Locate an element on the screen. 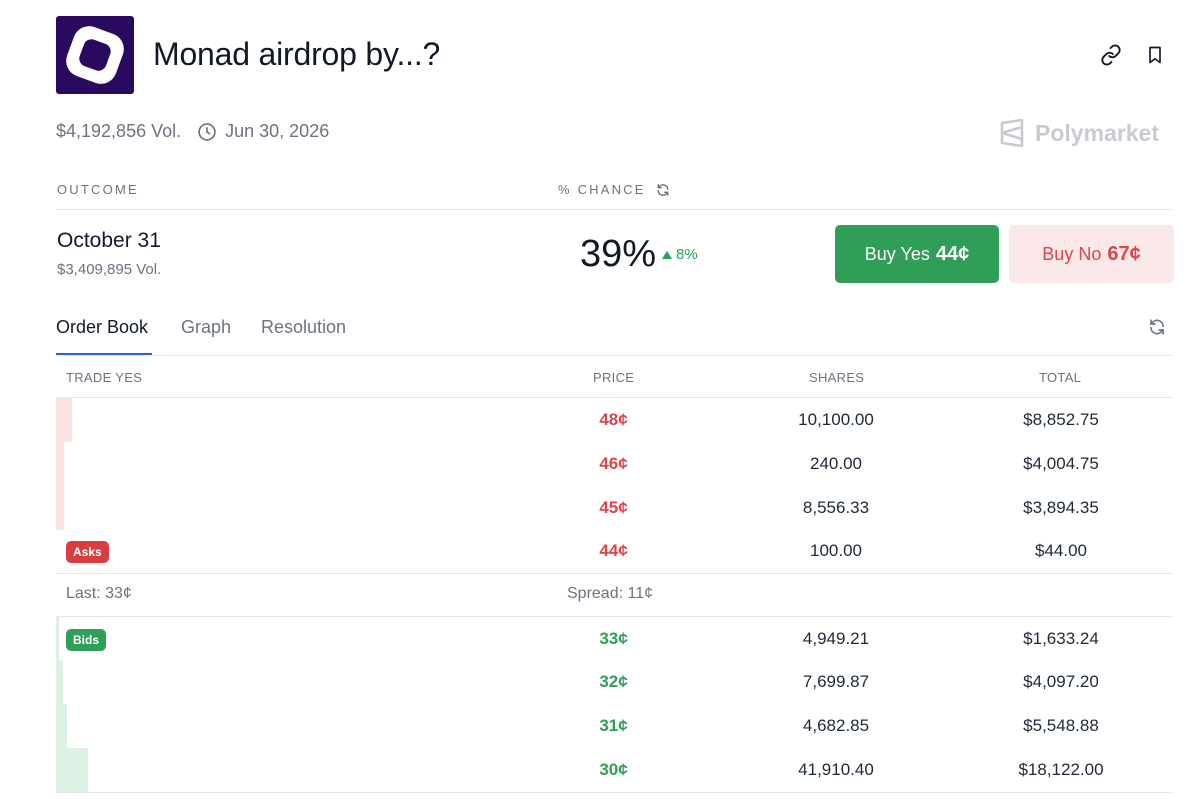 This screenshot has height=799, width=1200. asks-badge: Asks is located at coordinates (87, 552).